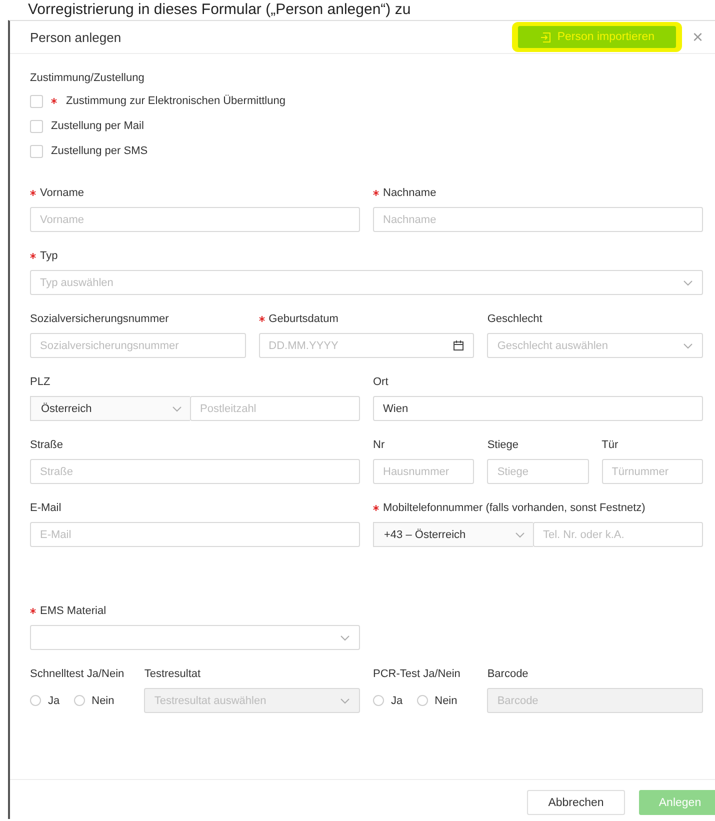 Image resolution: width=715 pixels, height=821 pixels. What do you see at coordinates (546, 37) in the screenshot?
I see `import-icon` at bounding box center [546, 37].